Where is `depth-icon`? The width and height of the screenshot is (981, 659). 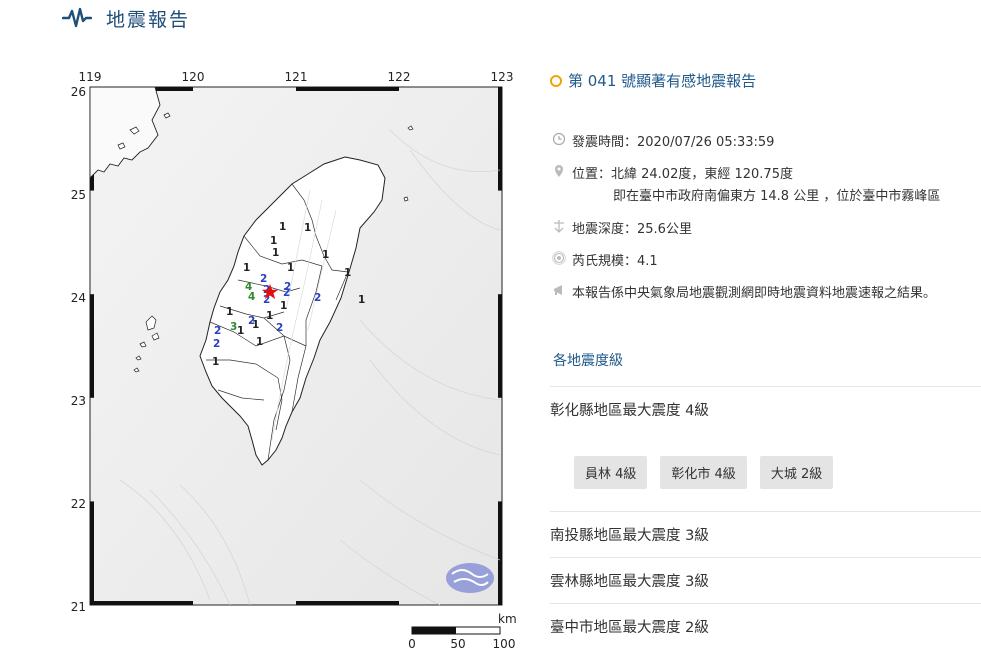 depth-icon is located at coordinates (559, 226).